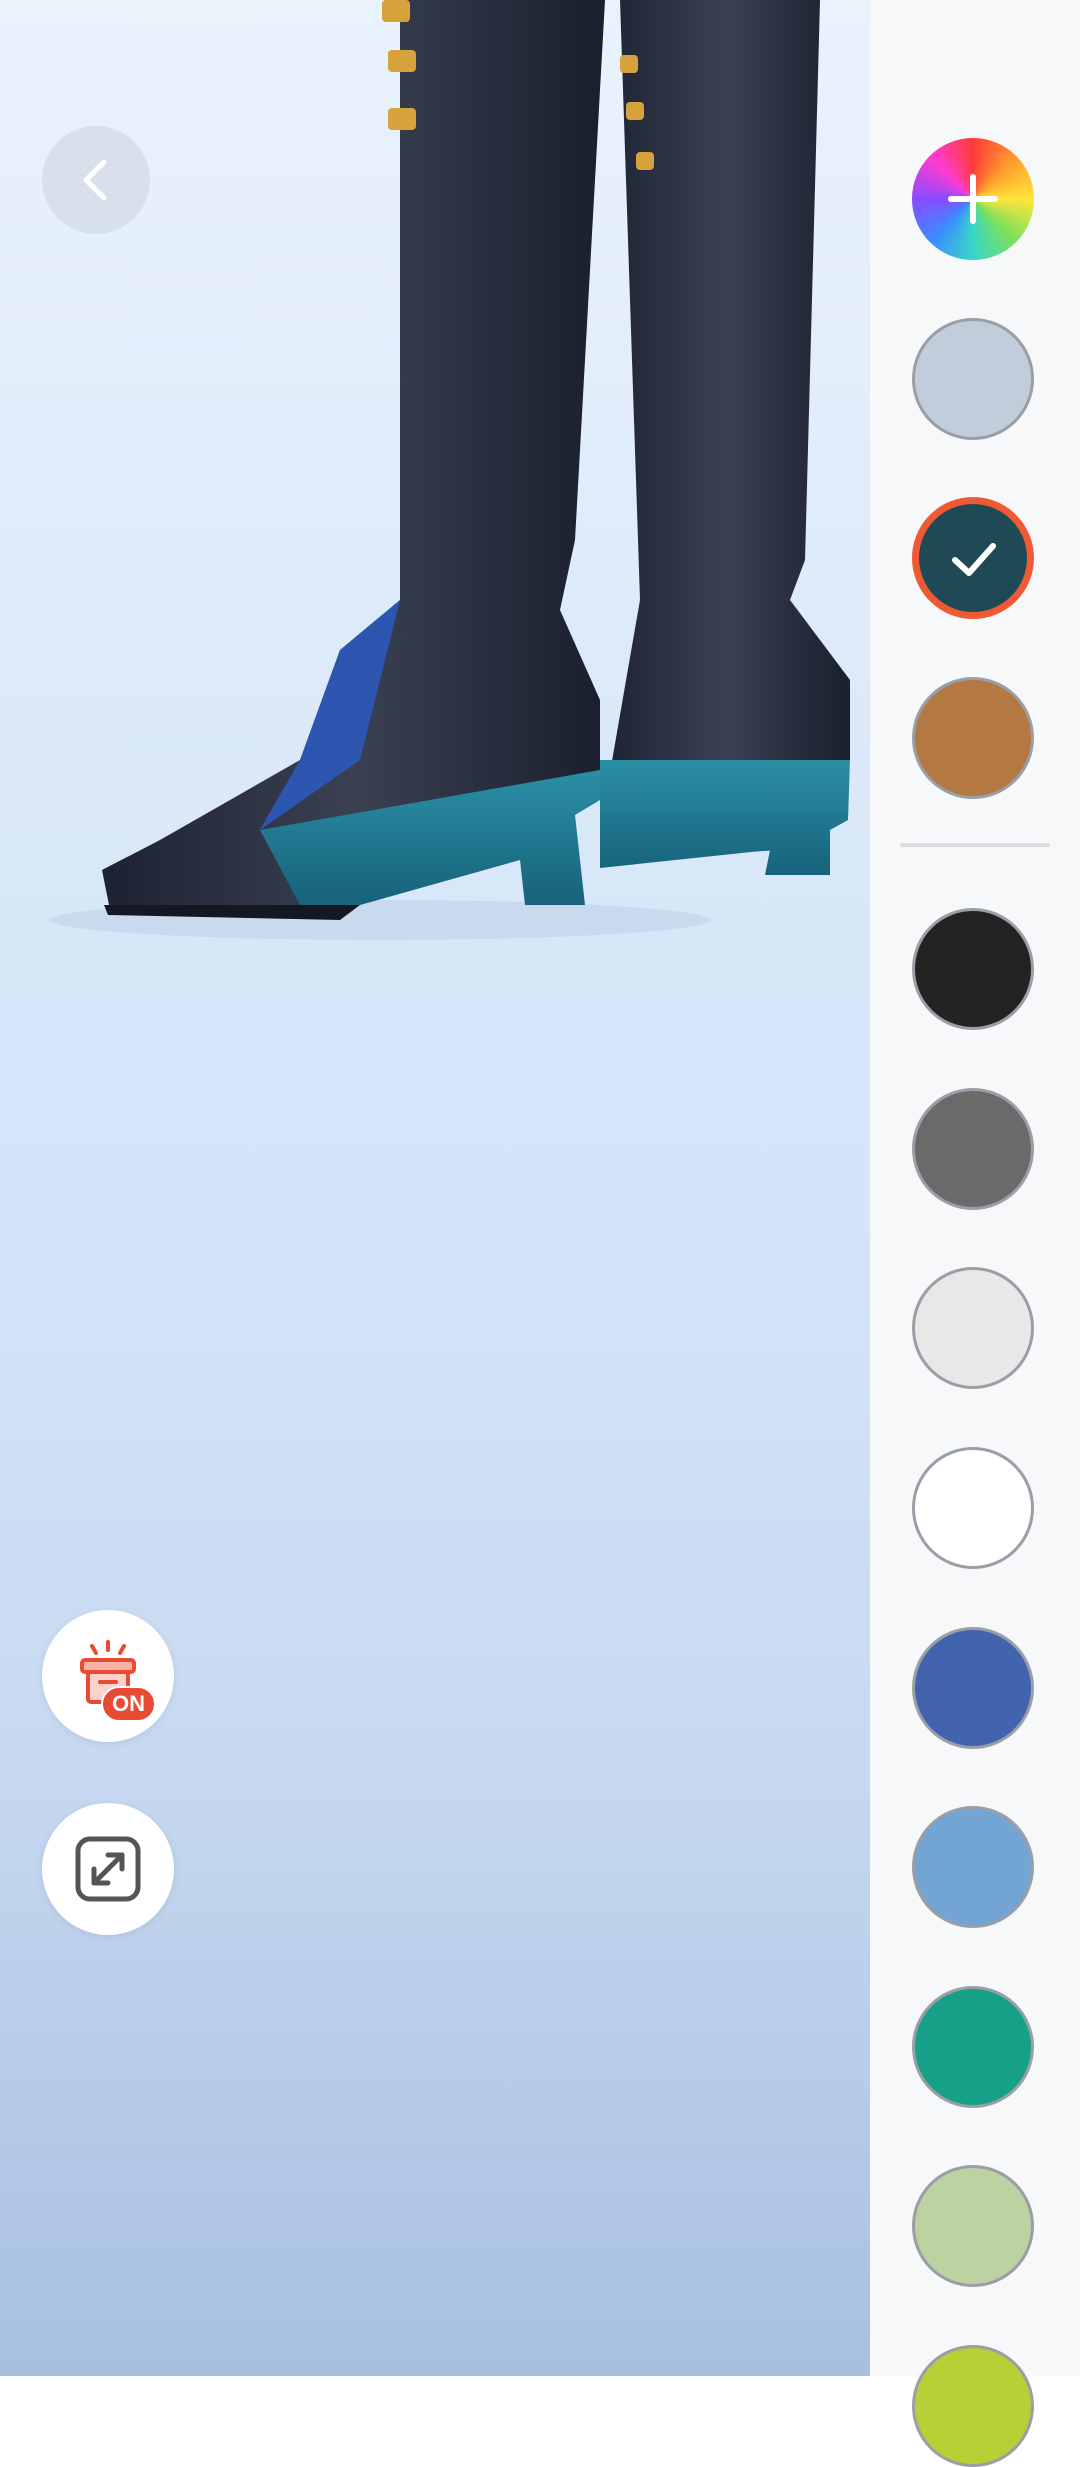 The width and height of the screenshot is (1080, 2467). I want to click on swatch-light-gray, so click(973, 1328).